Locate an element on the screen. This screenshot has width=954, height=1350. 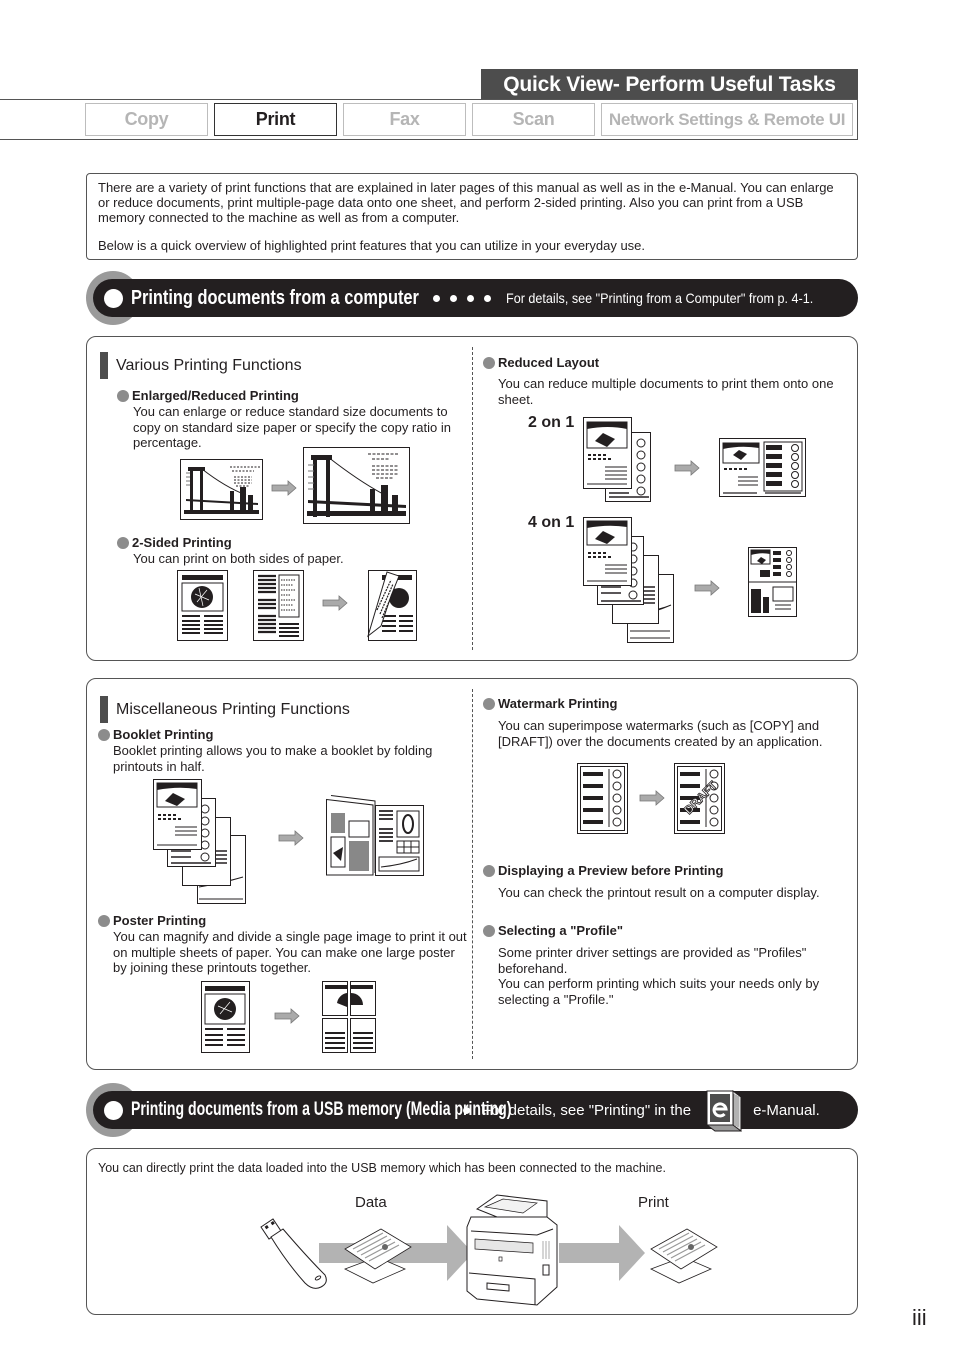
booklet-result-image is located at coordinates (375, 835).